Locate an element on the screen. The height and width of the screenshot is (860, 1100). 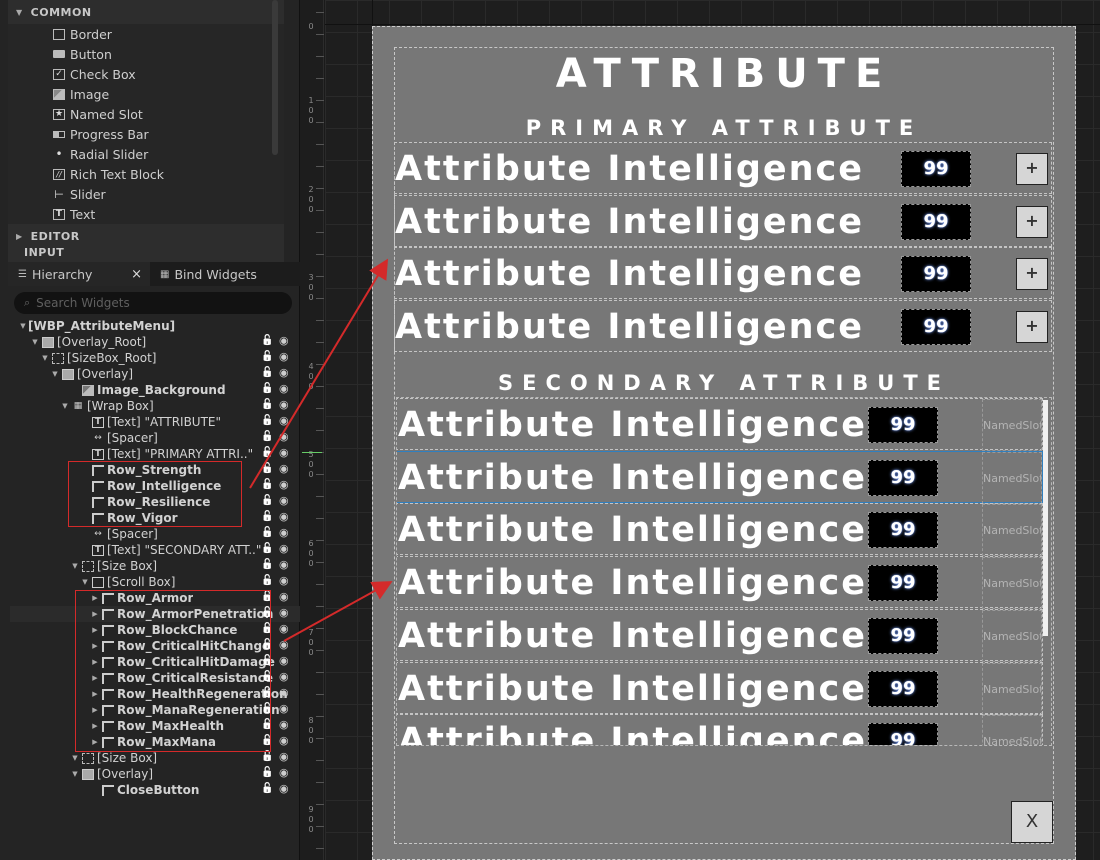
close-tab-icon: × is located at coordinates (136, 274).